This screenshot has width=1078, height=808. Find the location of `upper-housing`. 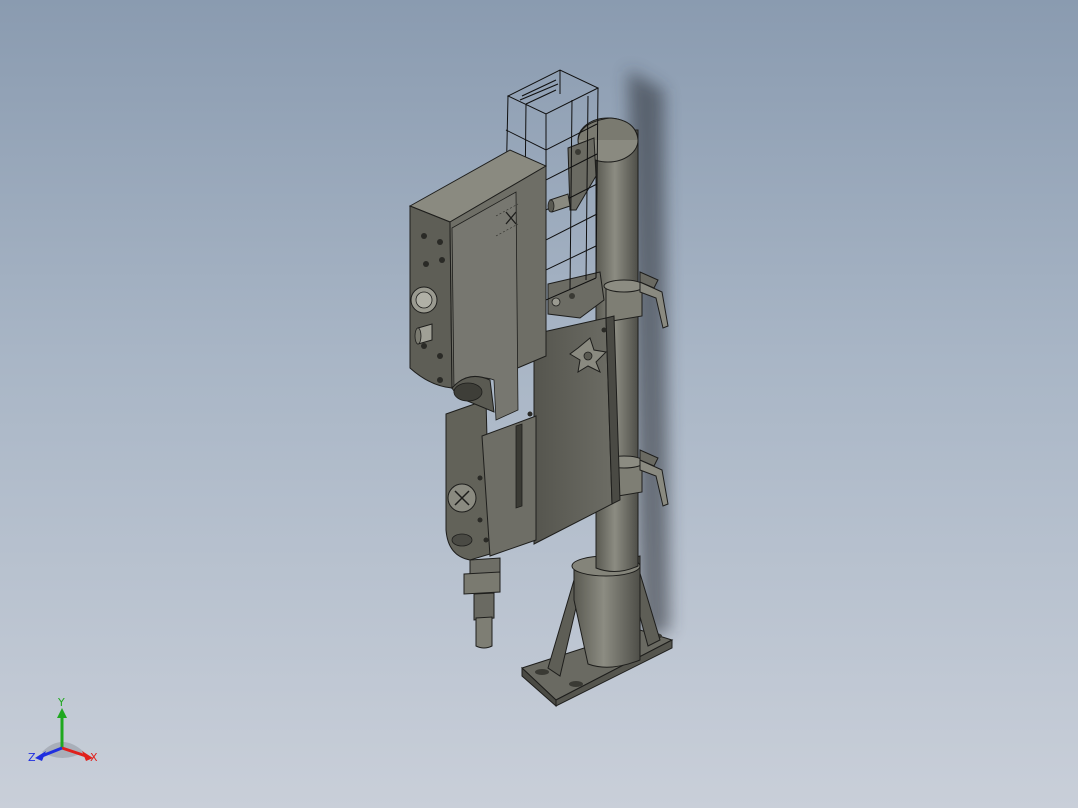

upper-housing is located at coordinates (478, 285).